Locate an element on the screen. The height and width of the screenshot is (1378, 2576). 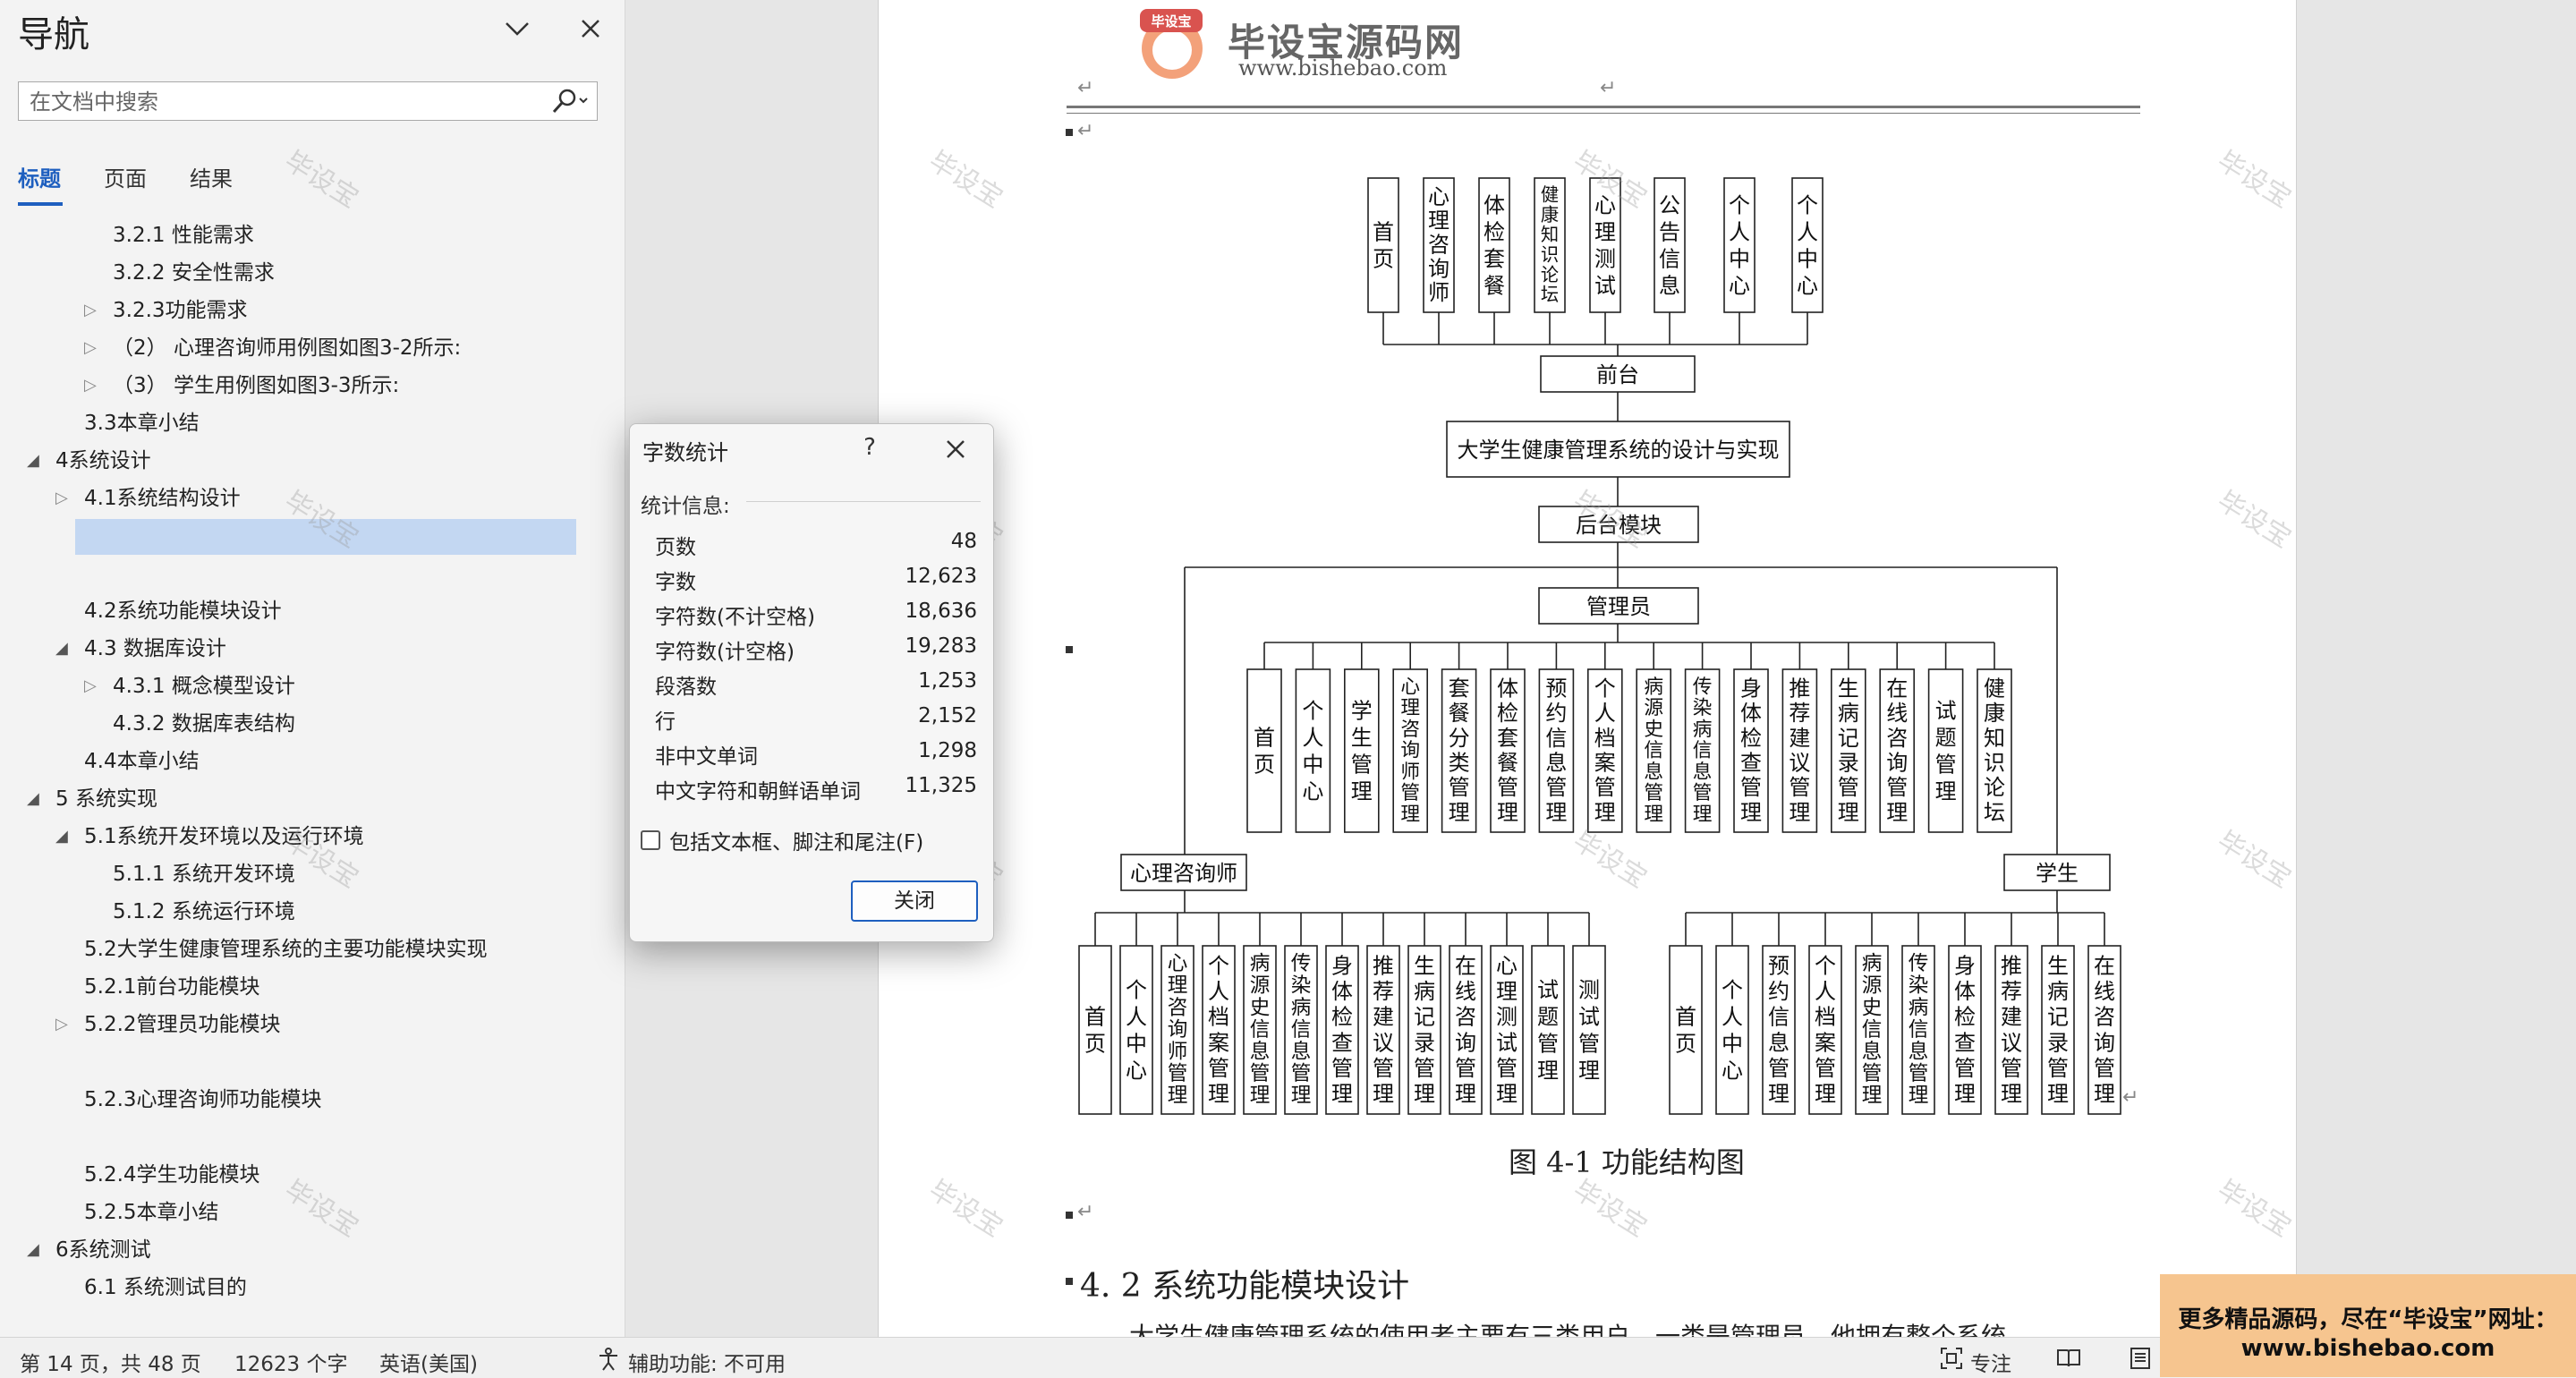
print-layout-icon is located at coordinates (2140, 1359).